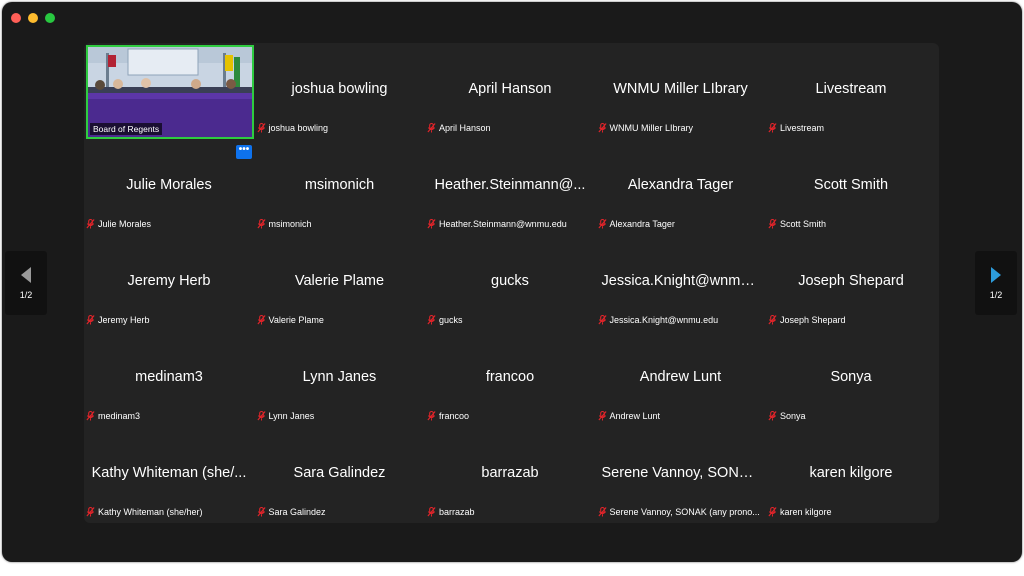 This screenshot has width=1024, height=576. I want to click on video-participant-label: Board of Regents, so click(126, 129).